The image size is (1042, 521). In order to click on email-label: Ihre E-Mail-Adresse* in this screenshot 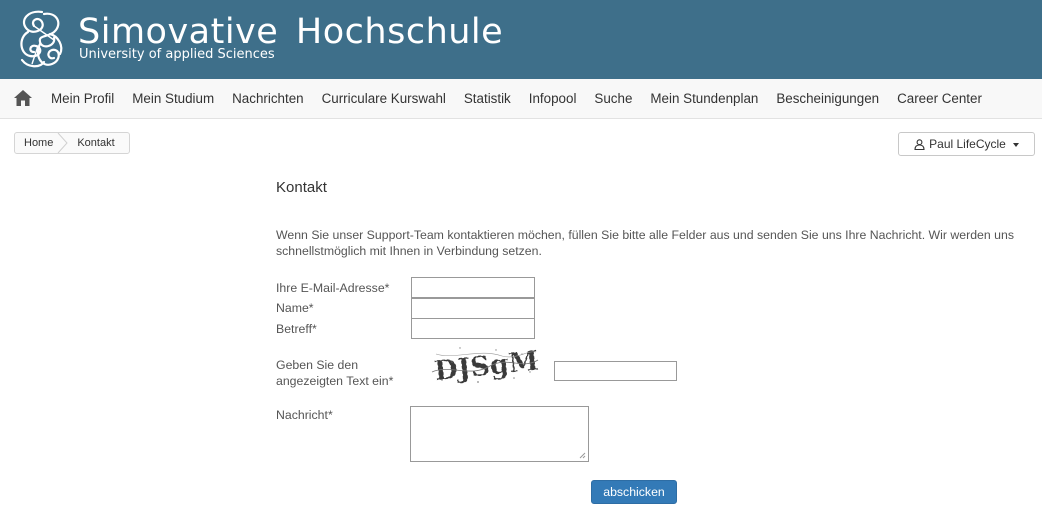, I will do `click(333, 288)`.